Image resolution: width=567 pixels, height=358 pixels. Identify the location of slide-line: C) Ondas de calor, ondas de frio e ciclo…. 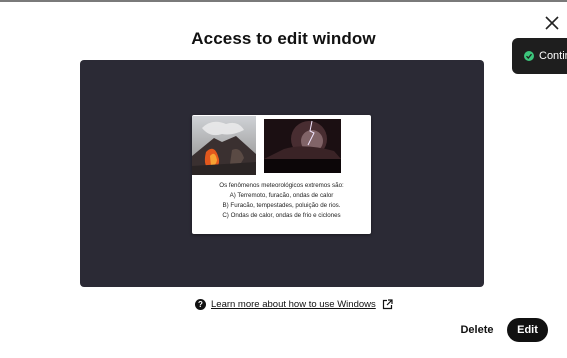
(281, 215).